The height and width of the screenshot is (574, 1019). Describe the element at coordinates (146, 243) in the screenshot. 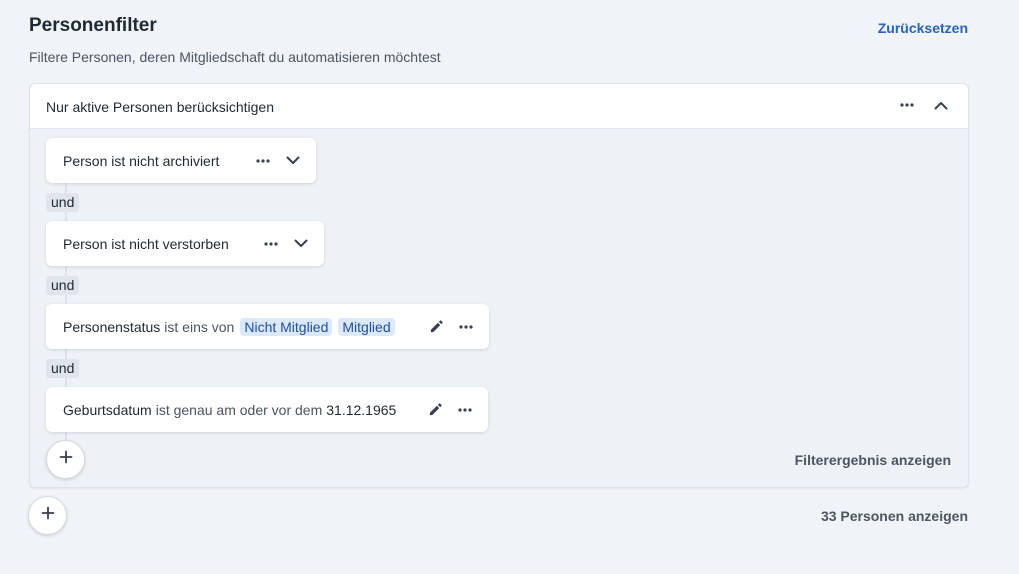

I see `condition-text: Person ist nicht verstorben` at that location.